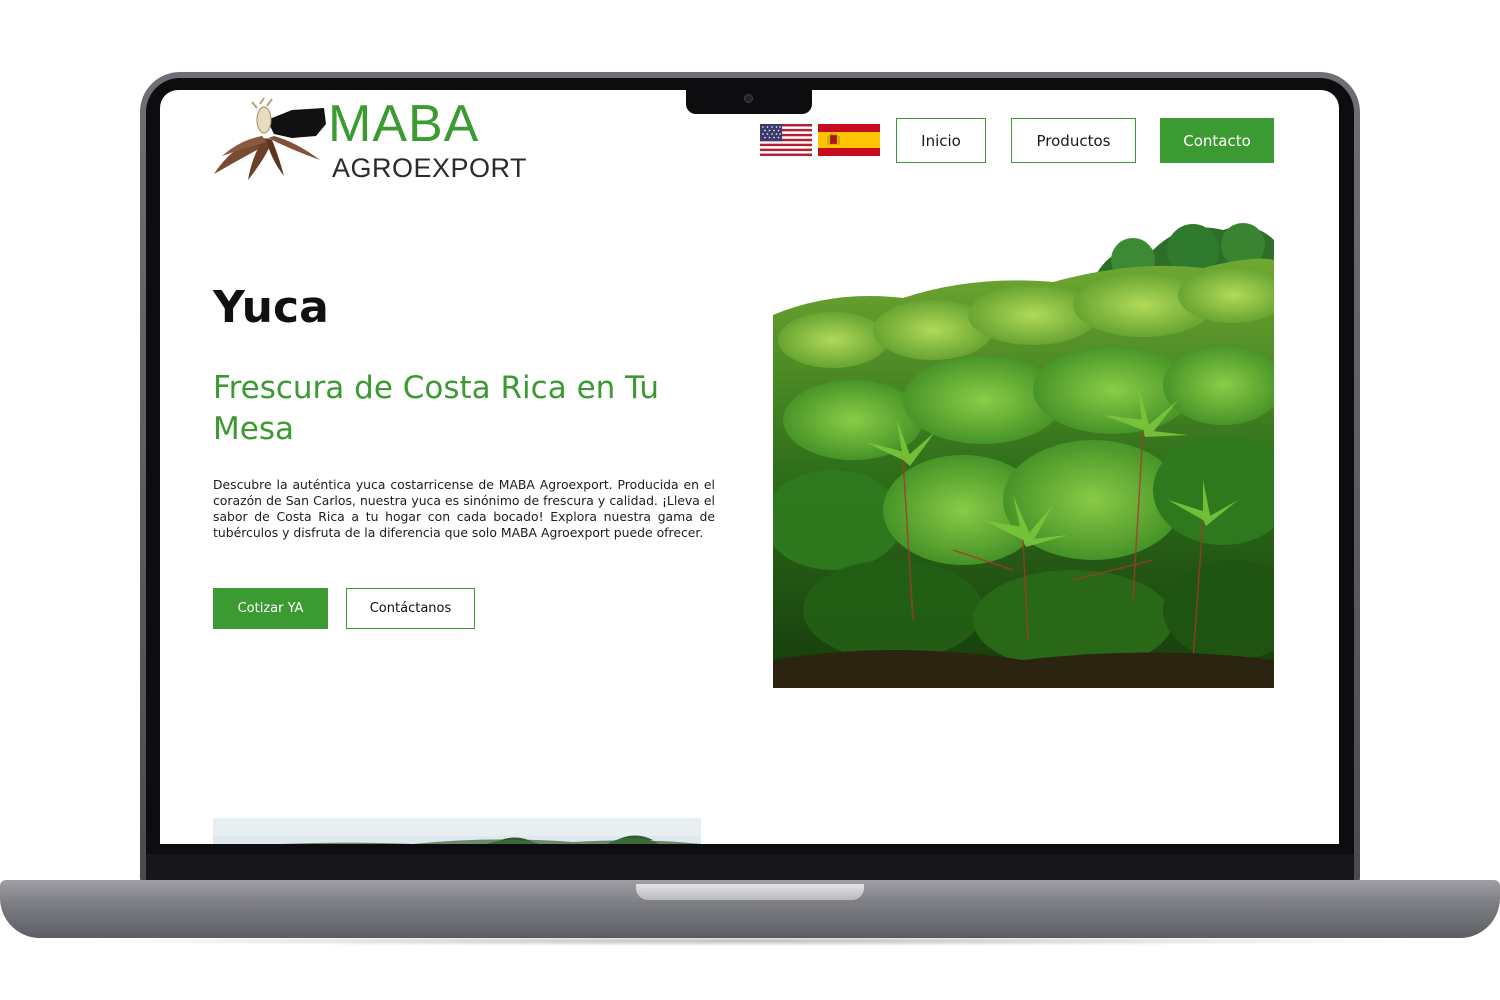 The height and width of the screenshot is (1000, 1500). I want to click on us-flag-icon, so click(786, 140).